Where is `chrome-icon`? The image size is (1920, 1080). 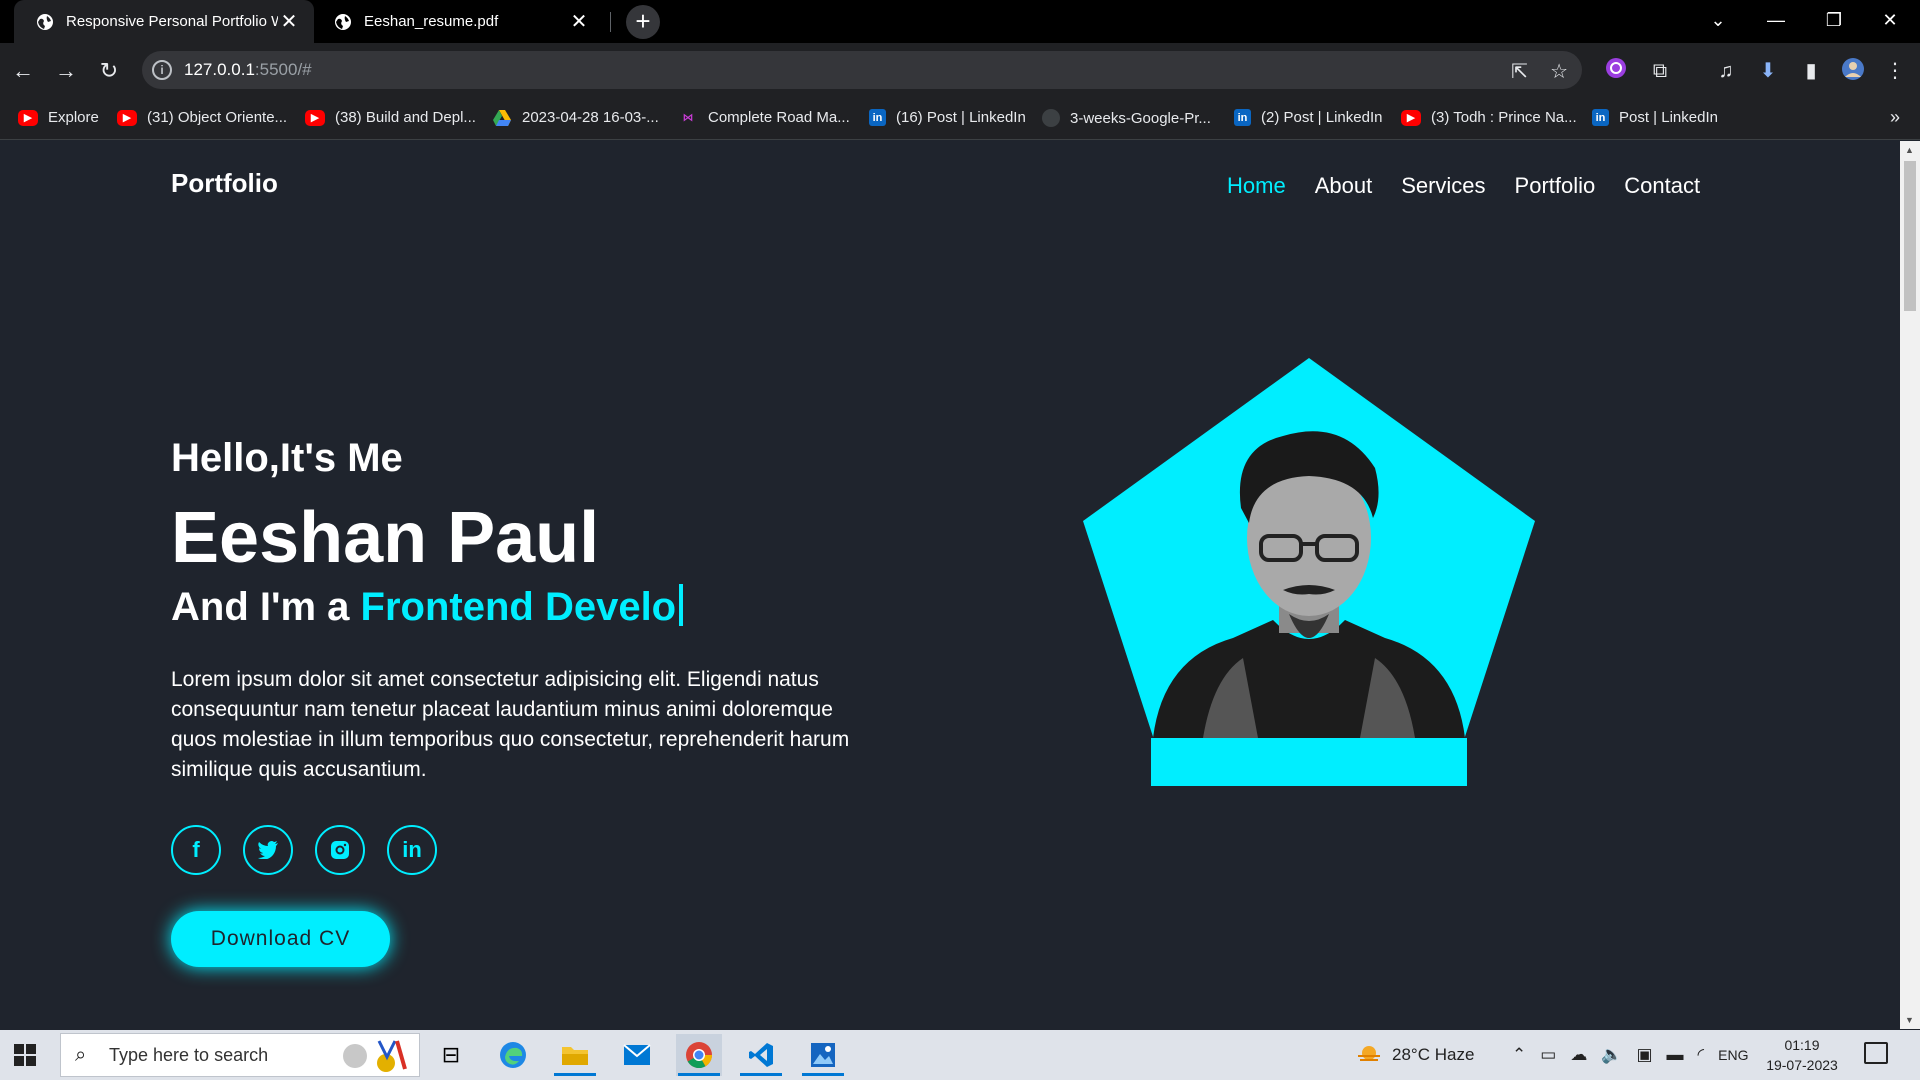
chrome-icon is located at coordinates (699, 1055).